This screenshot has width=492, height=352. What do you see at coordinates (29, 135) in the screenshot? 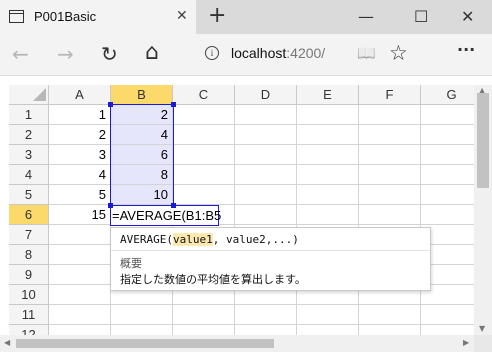
I see `row-header-2: 2` at bounding box center [29, 135].